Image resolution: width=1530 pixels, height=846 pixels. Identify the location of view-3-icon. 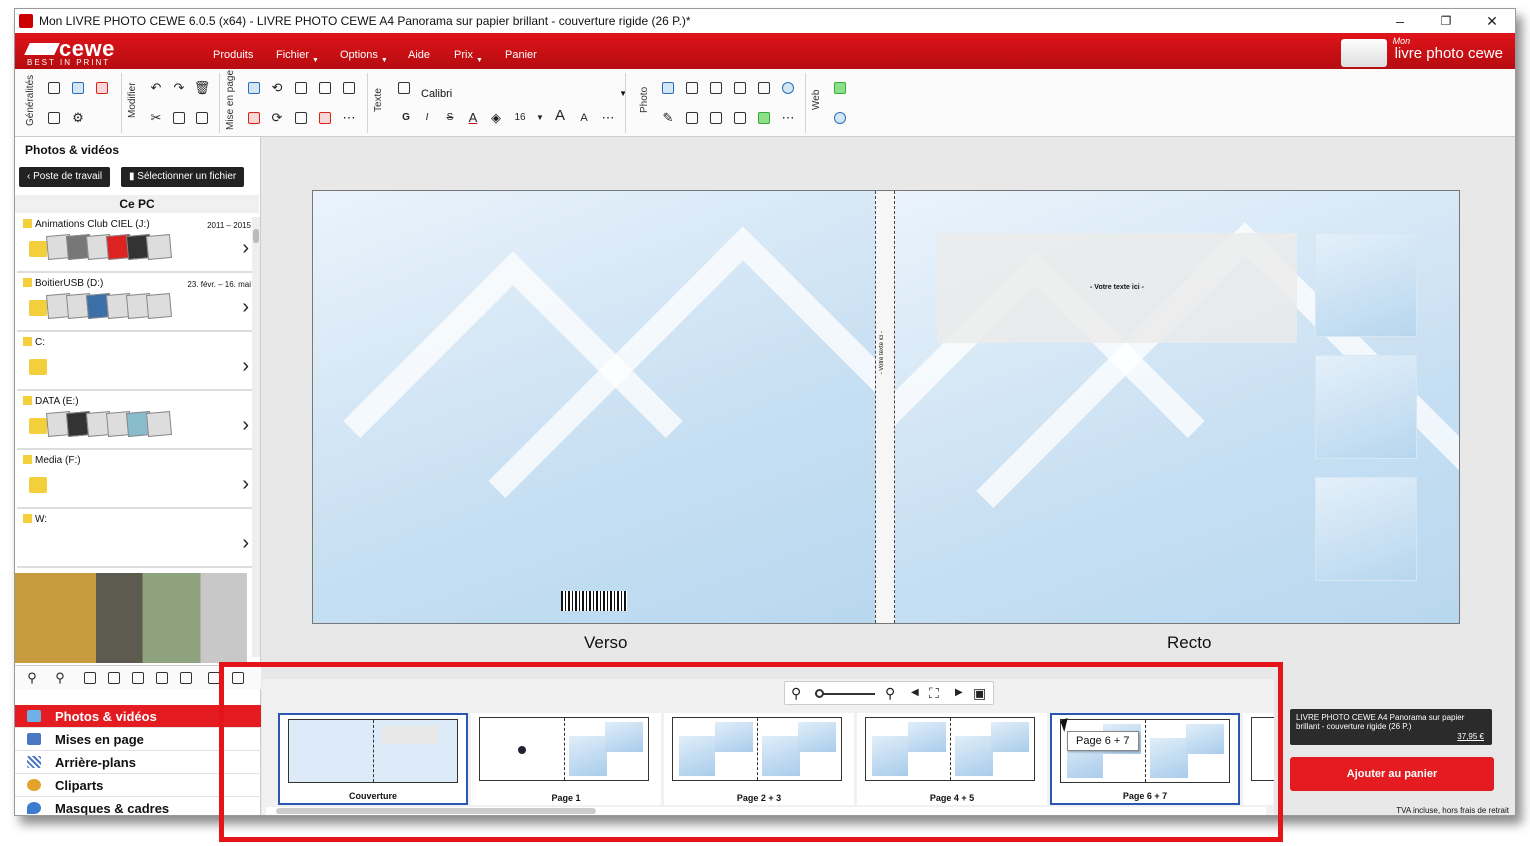
(162, 678).